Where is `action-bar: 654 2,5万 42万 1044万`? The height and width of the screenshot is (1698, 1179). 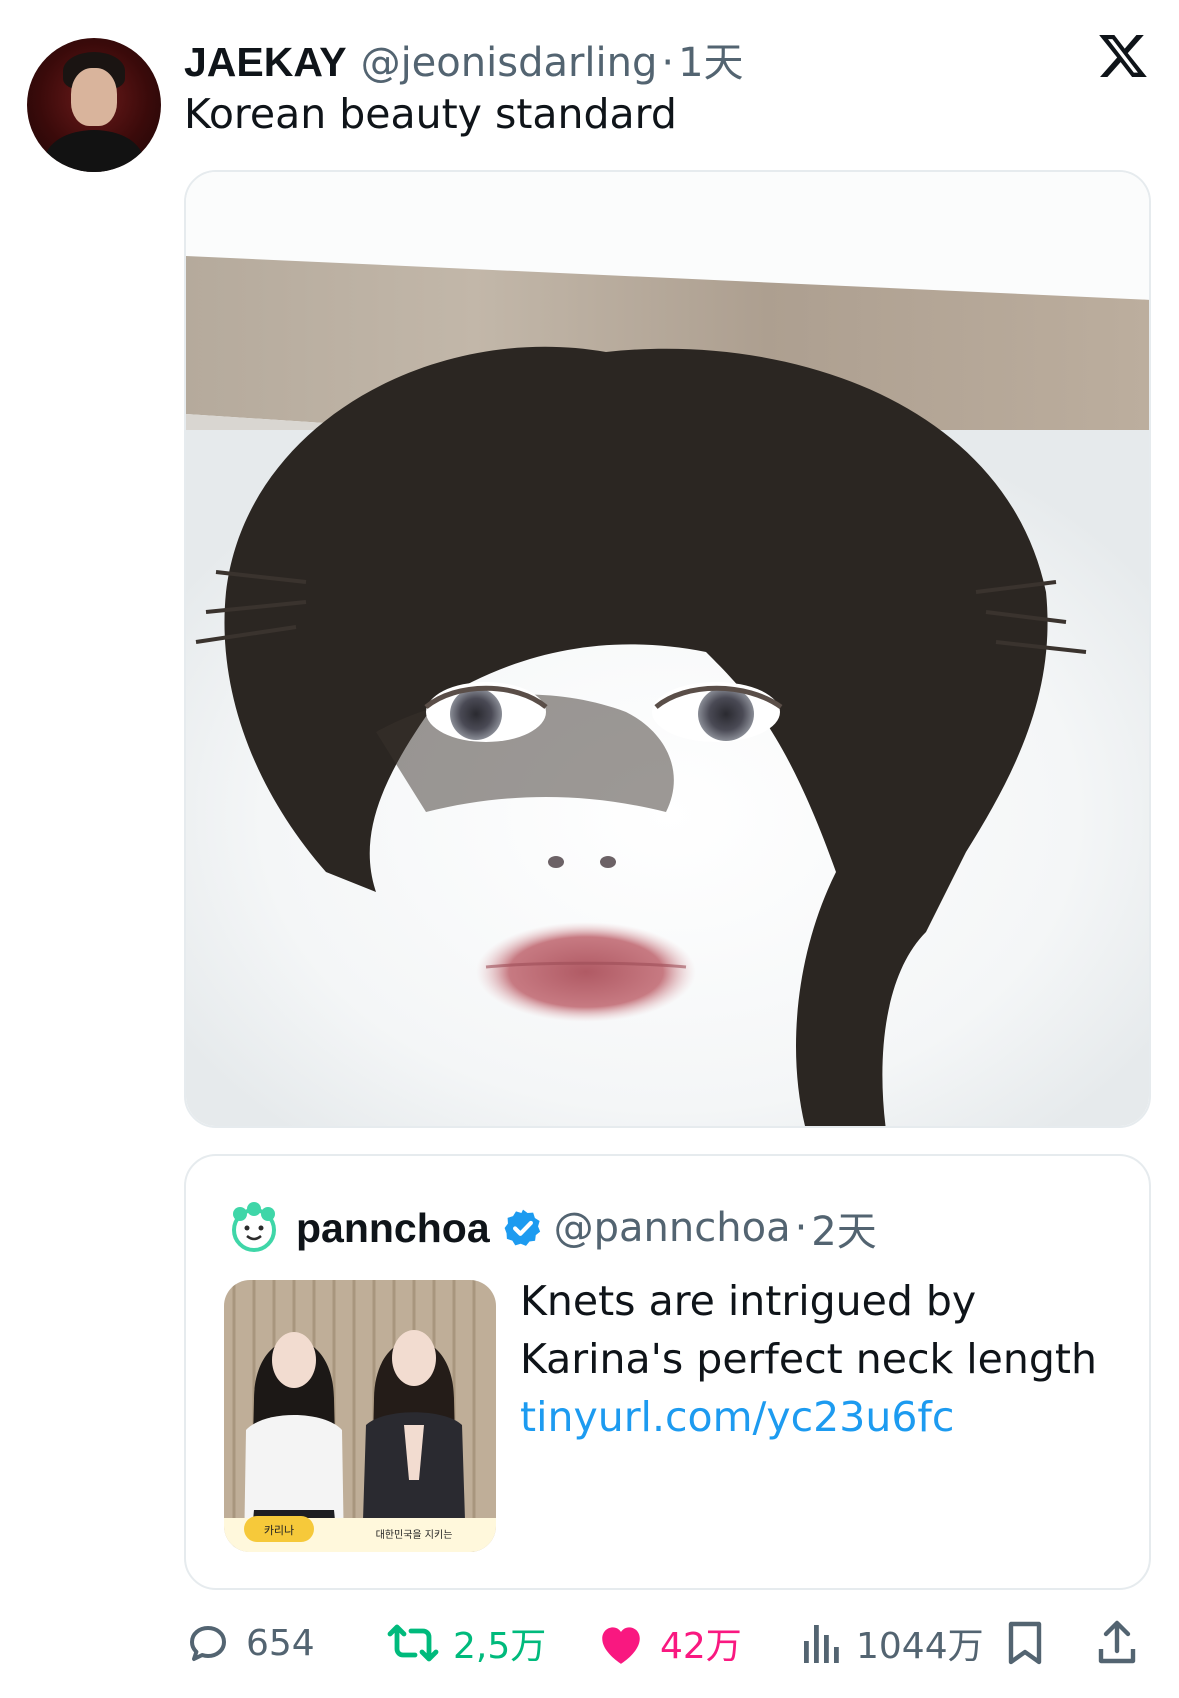
action-bar: 654 2,5万 42万 1044万 is located at coordinates (679, 1645).